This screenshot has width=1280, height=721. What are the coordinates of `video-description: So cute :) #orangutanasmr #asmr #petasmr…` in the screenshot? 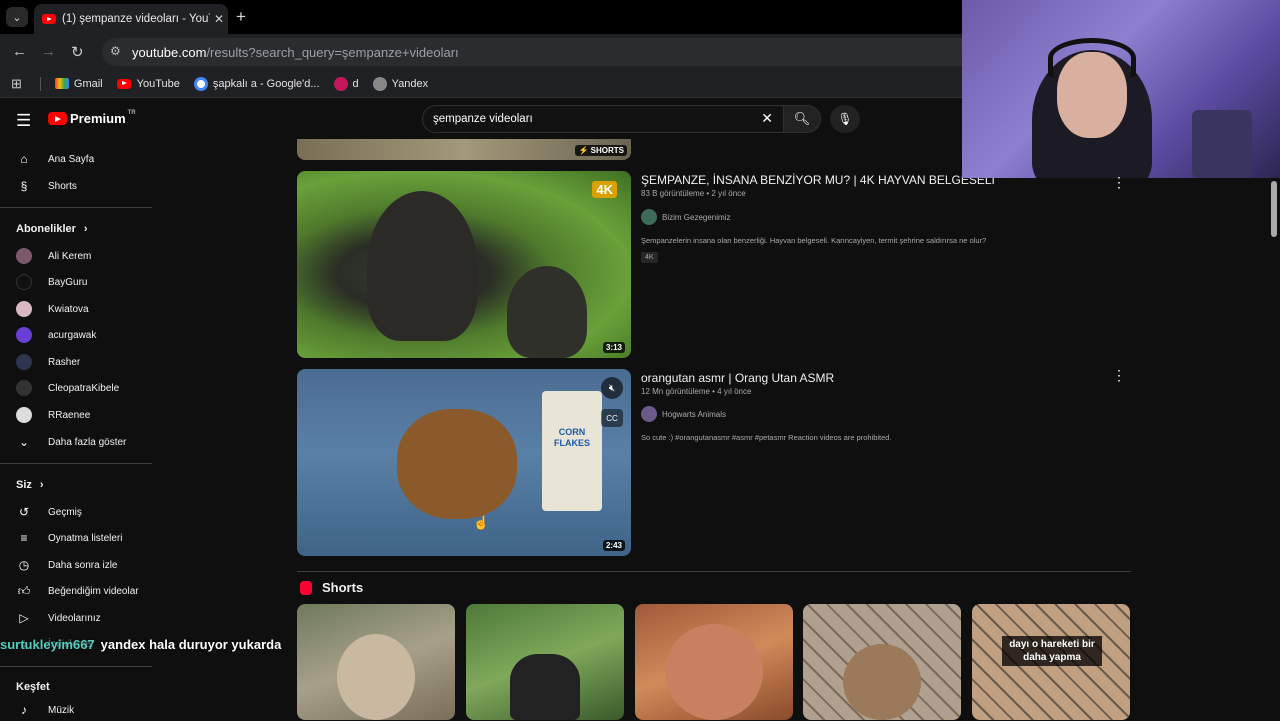 It's located at (766, 437).